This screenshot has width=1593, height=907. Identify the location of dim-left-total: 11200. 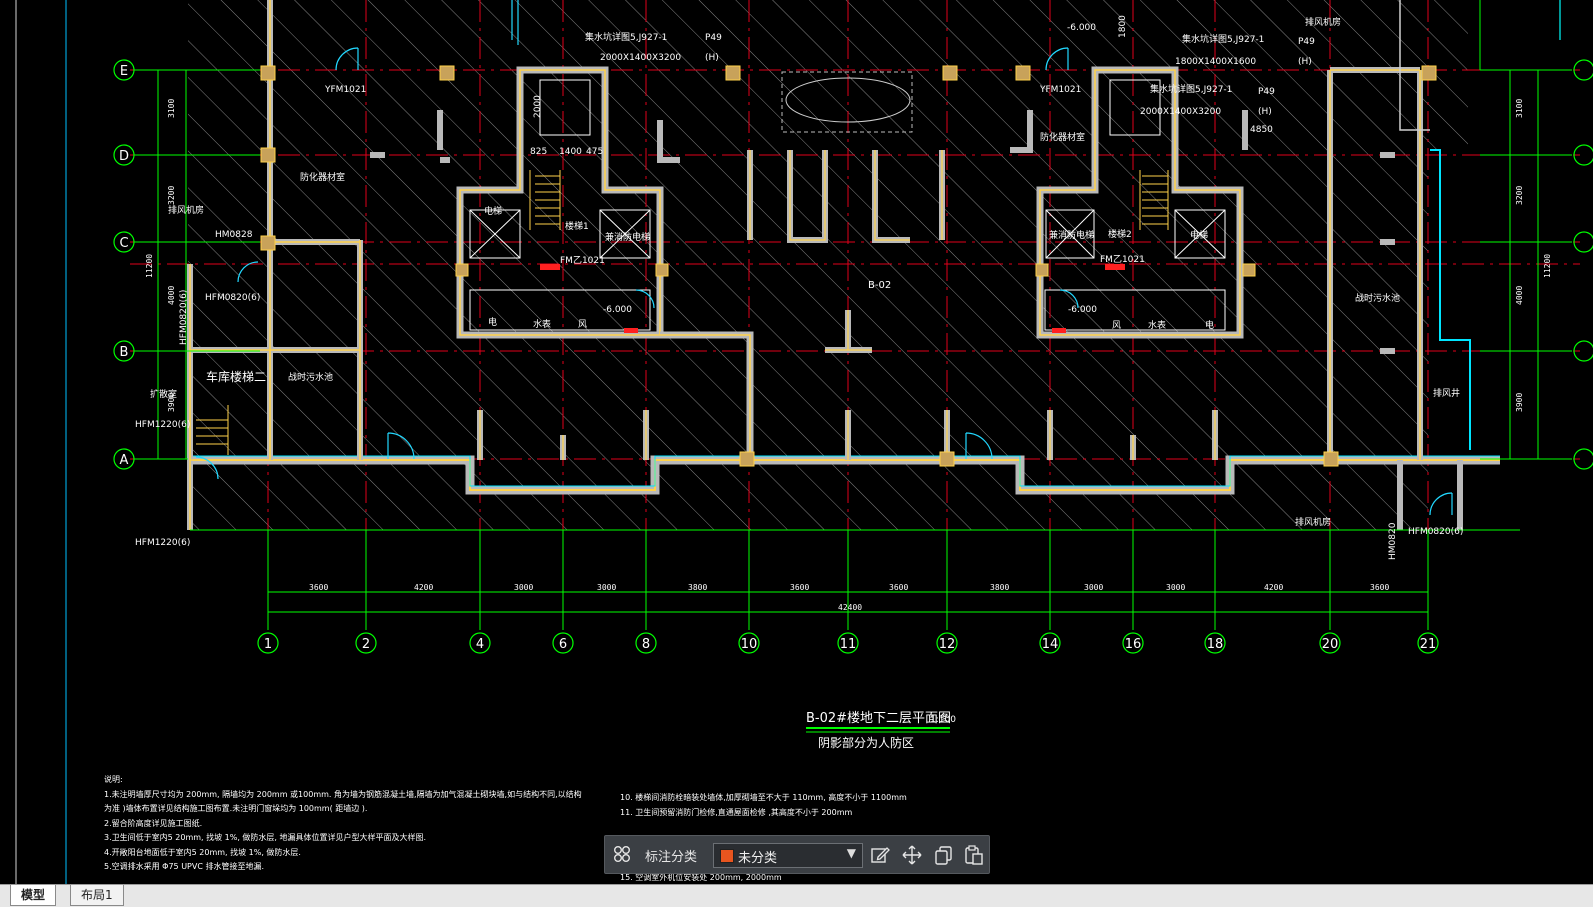
(149, 266).